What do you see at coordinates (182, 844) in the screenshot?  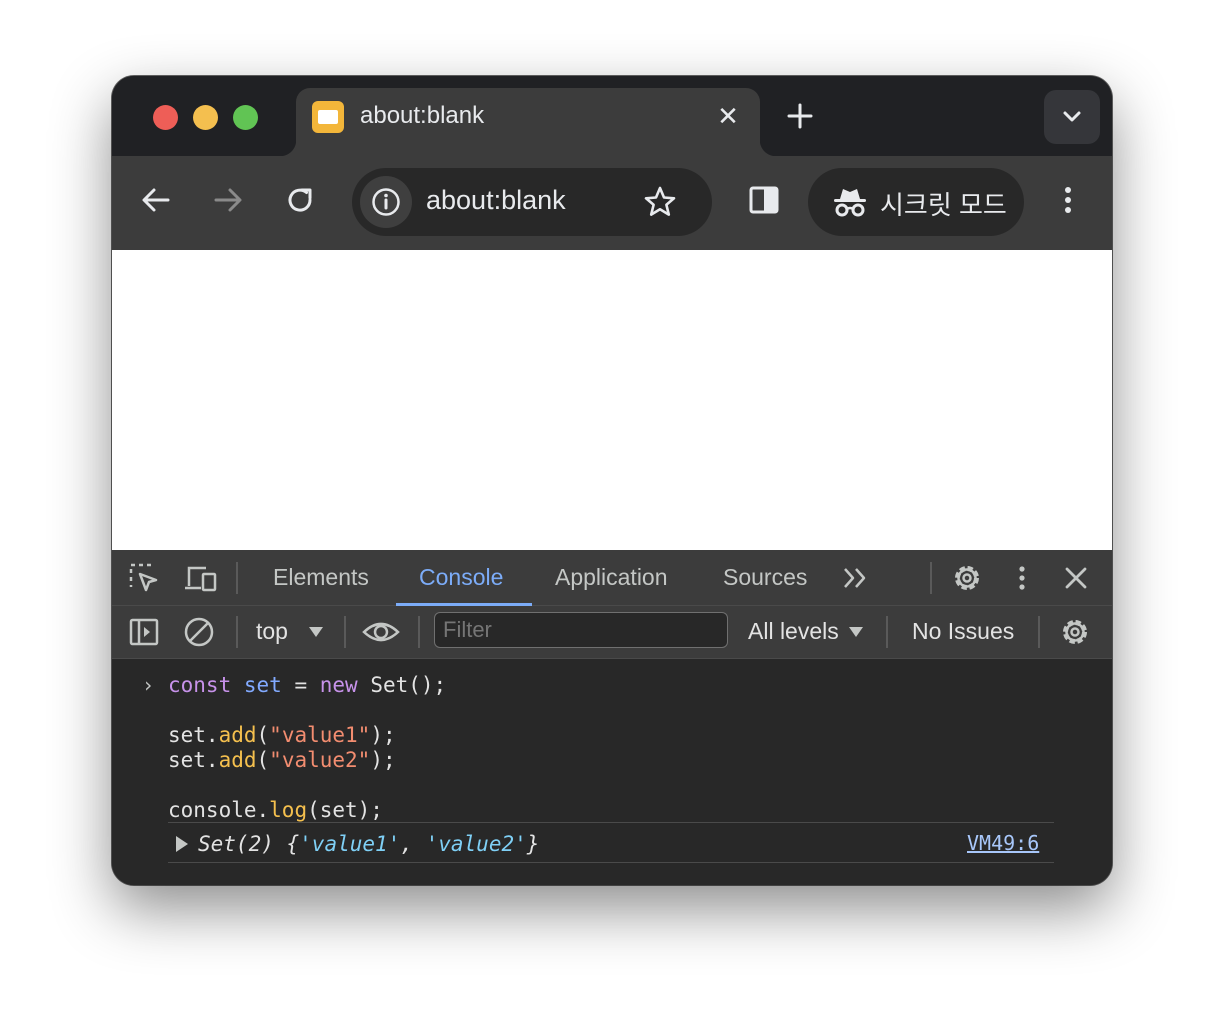 I see `expand-triangle-icon` at bounding box center [182, 844].